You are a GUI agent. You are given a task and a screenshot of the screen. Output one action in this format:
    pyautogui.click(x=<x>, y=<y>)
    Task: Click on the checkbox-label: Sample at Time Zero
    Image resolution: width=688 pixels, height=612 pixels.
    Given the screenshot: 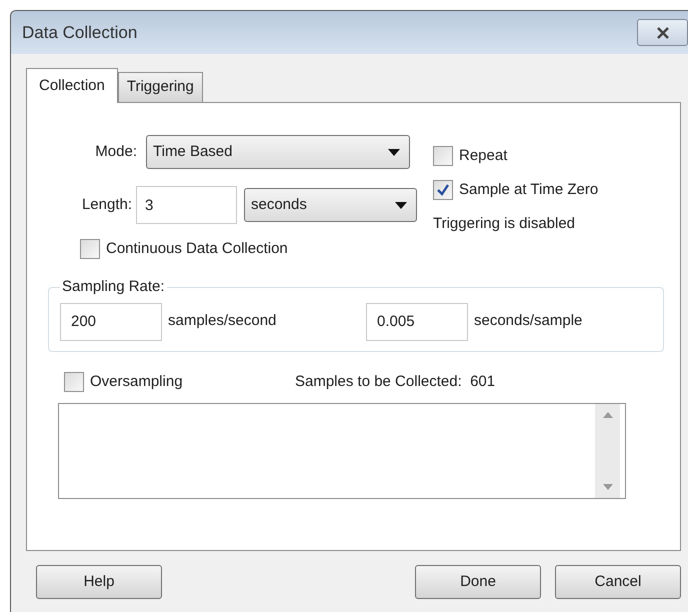 What is the action you would take?
    pyautogui.click(x=528, y=189)
    